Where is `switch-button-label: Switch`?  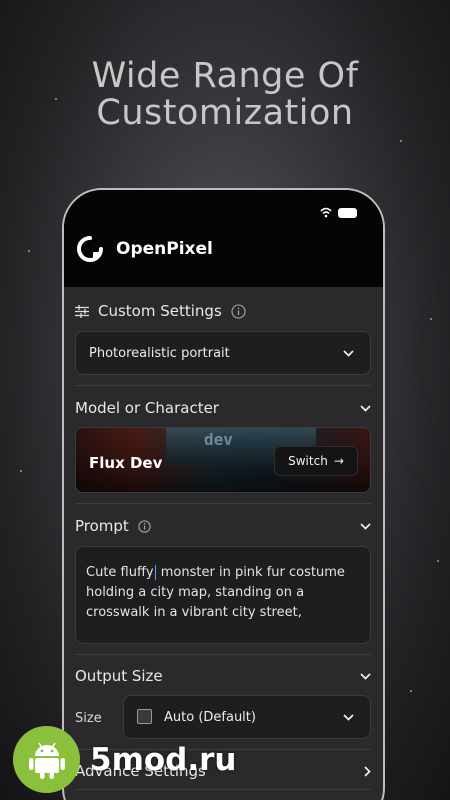 switch-button-label: Switch is located at coordinates (308, 461).